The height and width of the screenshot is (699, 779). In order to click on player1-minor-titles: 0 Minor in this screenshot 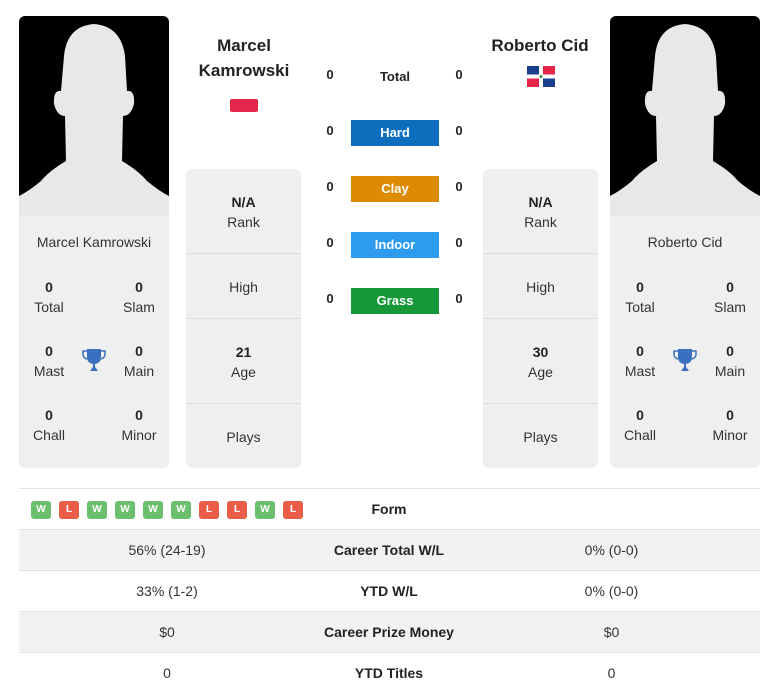, I will do `click(139, 425)`.